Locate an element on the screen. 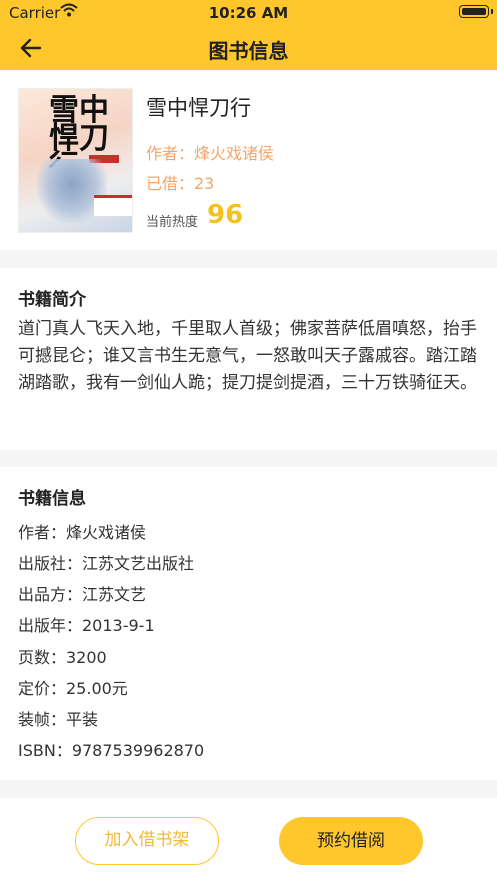  info-pages: 页数：3200 is located at coordinates (62, 657).